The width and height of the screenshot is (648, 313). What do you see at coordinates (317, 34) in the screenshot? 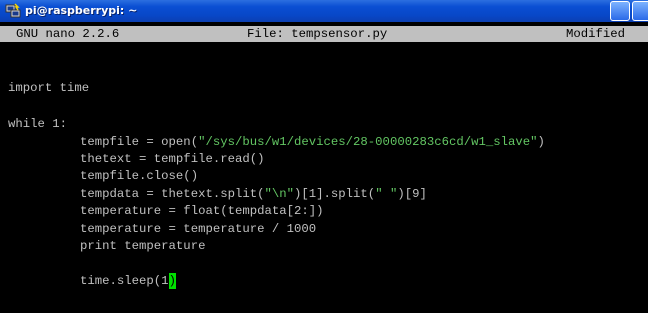
I see `file-name: File: tempsensor.py` at bounding box center [317, 34].